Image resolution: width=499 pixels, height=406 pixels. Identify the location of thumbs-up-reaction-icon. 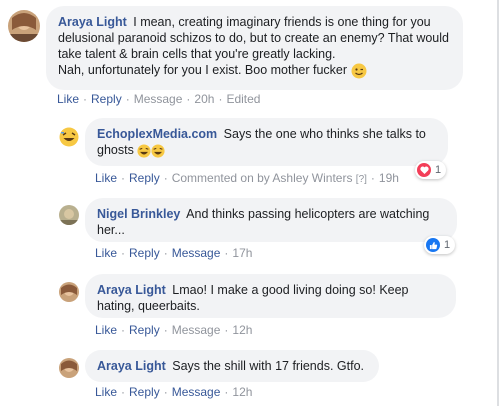
(433, 245).